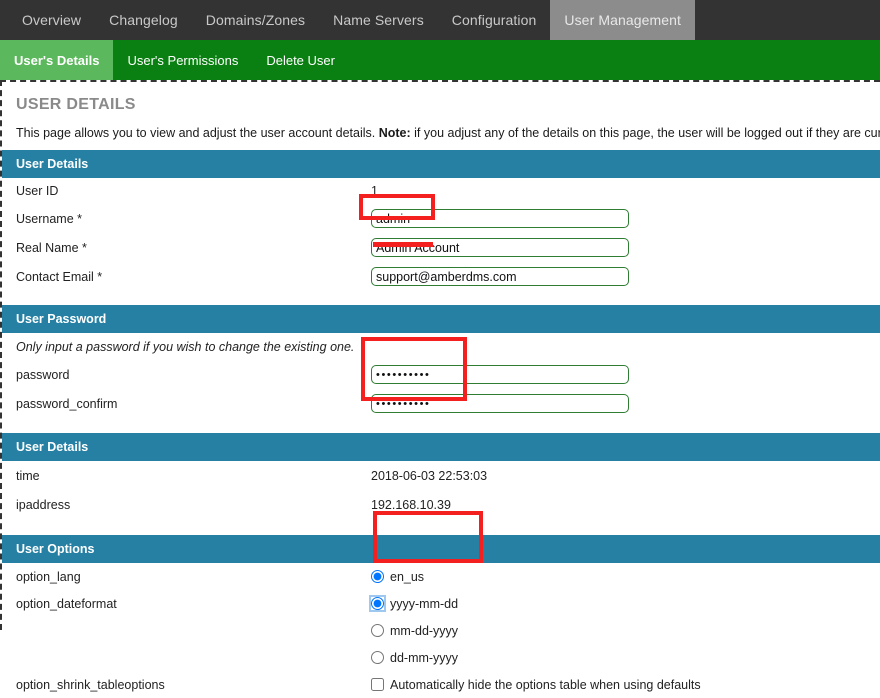  Describe the element at coordinates (66, 603) in the screenshot. I see `row-label: option_dateformat` at that location.